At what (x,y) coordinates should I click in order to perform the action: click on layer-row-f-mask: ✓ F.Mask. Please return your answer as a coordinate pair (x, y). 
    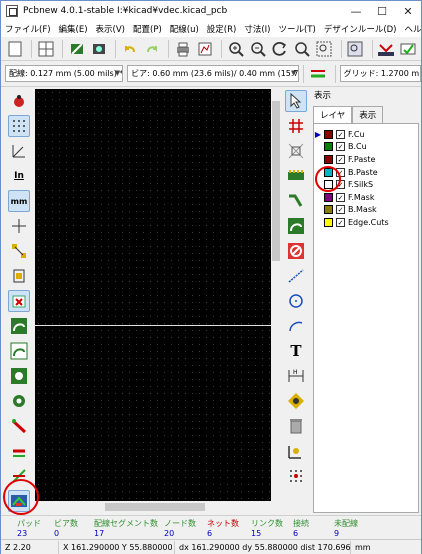
    Looking at the image, I should click on (366, 197).